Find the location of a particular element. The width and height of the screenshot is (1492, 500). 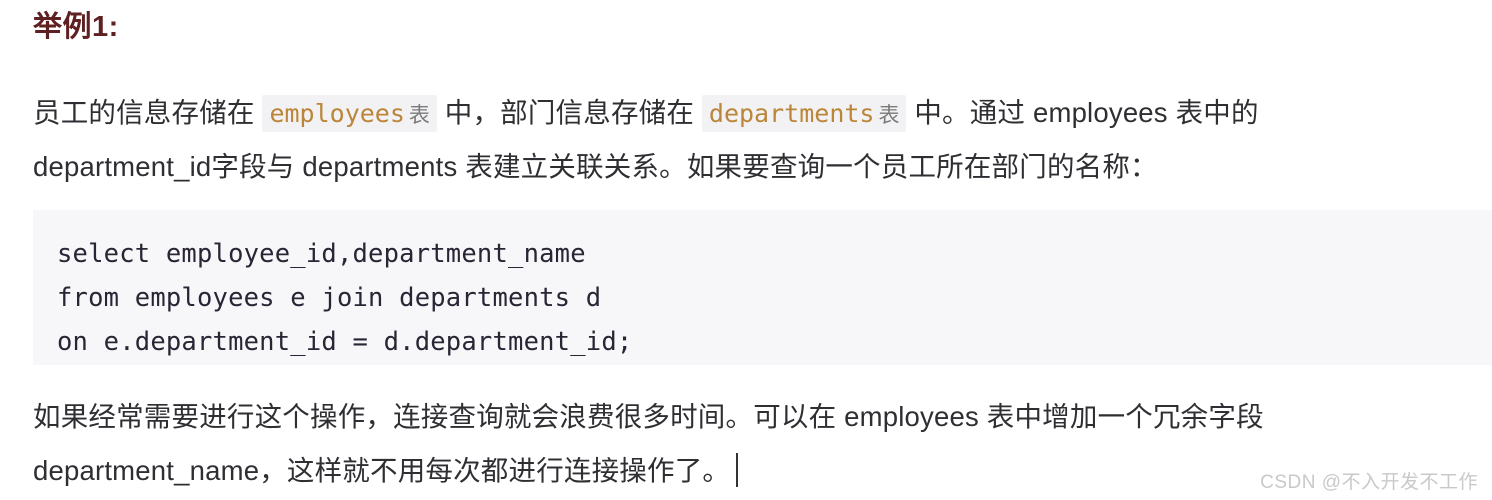

inline-code-departments-suffix: 表 is located at coordinates (889, 115).